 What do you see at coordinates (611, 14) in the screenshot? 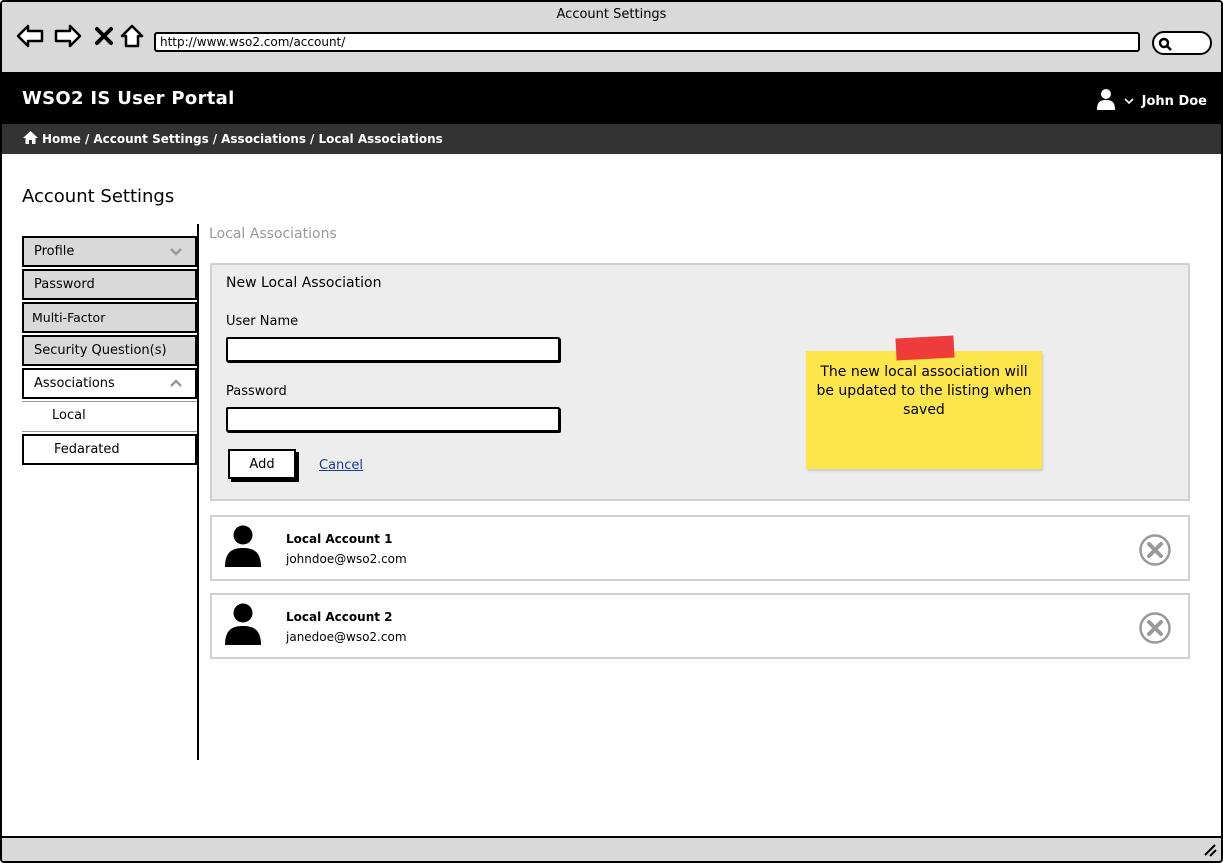
I see `window-title: Account Settings` at bounding box center [611, 14].